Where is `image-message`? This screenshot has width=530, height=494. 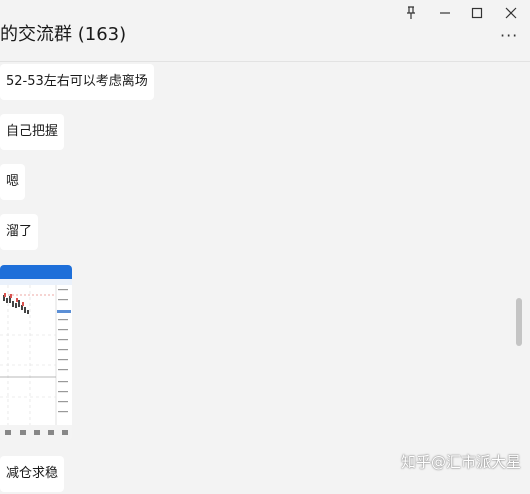
image-message is located at coordinates (36, 352).